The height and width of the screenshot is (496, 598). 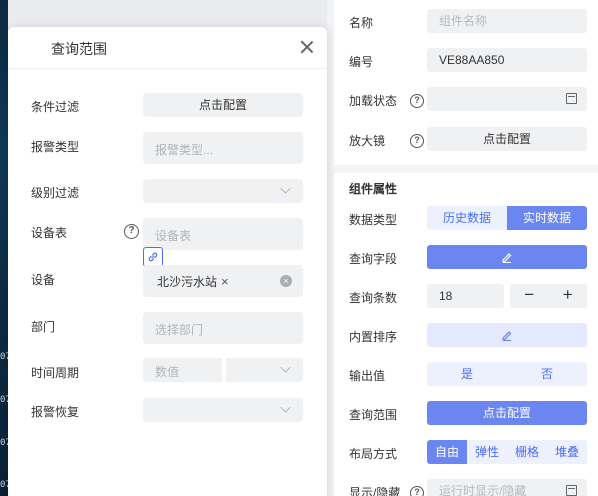 I want to click on field-divider, so click(x=224, y=370).